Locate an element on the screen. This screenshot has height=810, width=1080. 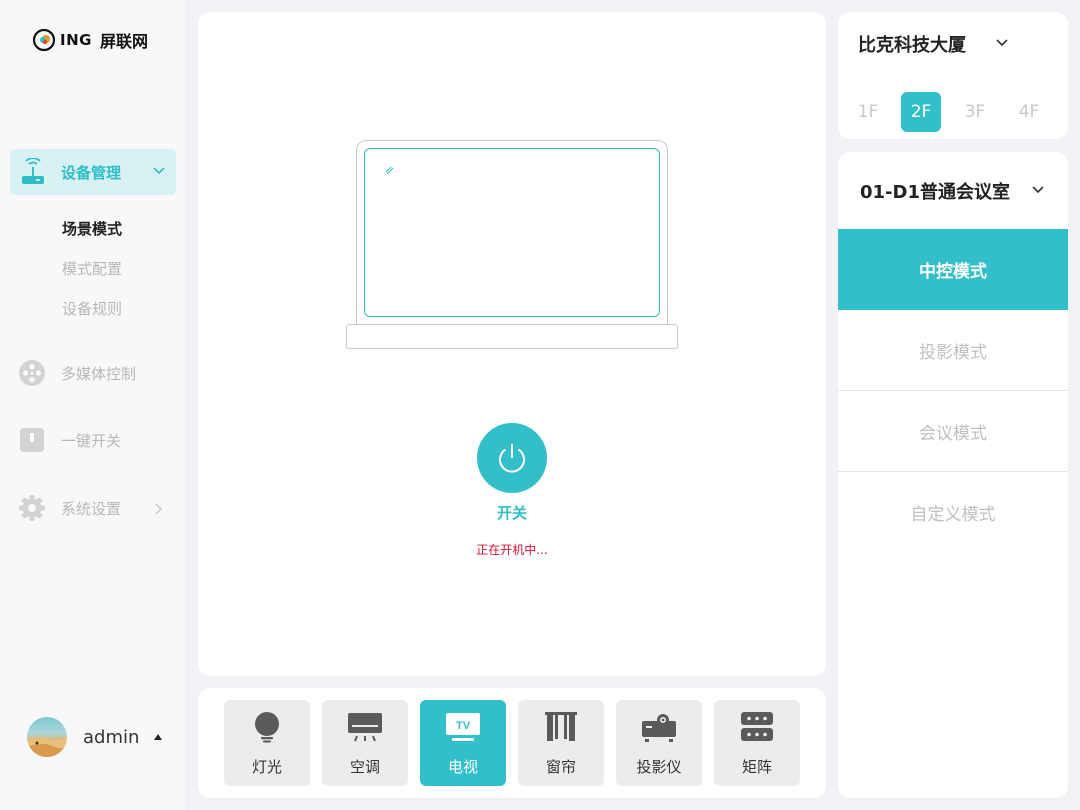
building-select: 比克科技大厦 is located at coordinates (912, 44).